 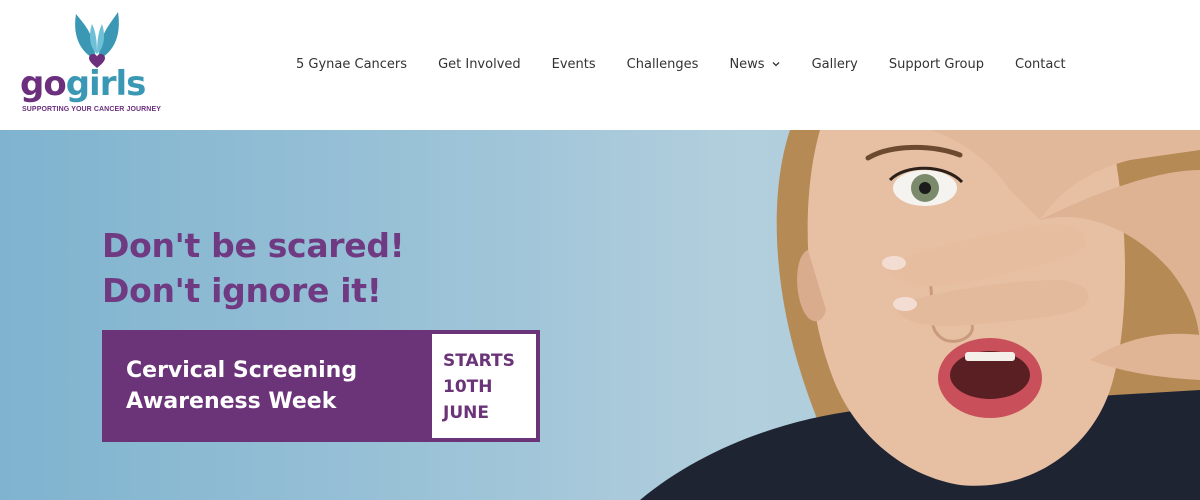 I want to click on site-logo: gogirls SUPPORTING YOUR CANCER JOURNEY, so click(x=90, y=64).